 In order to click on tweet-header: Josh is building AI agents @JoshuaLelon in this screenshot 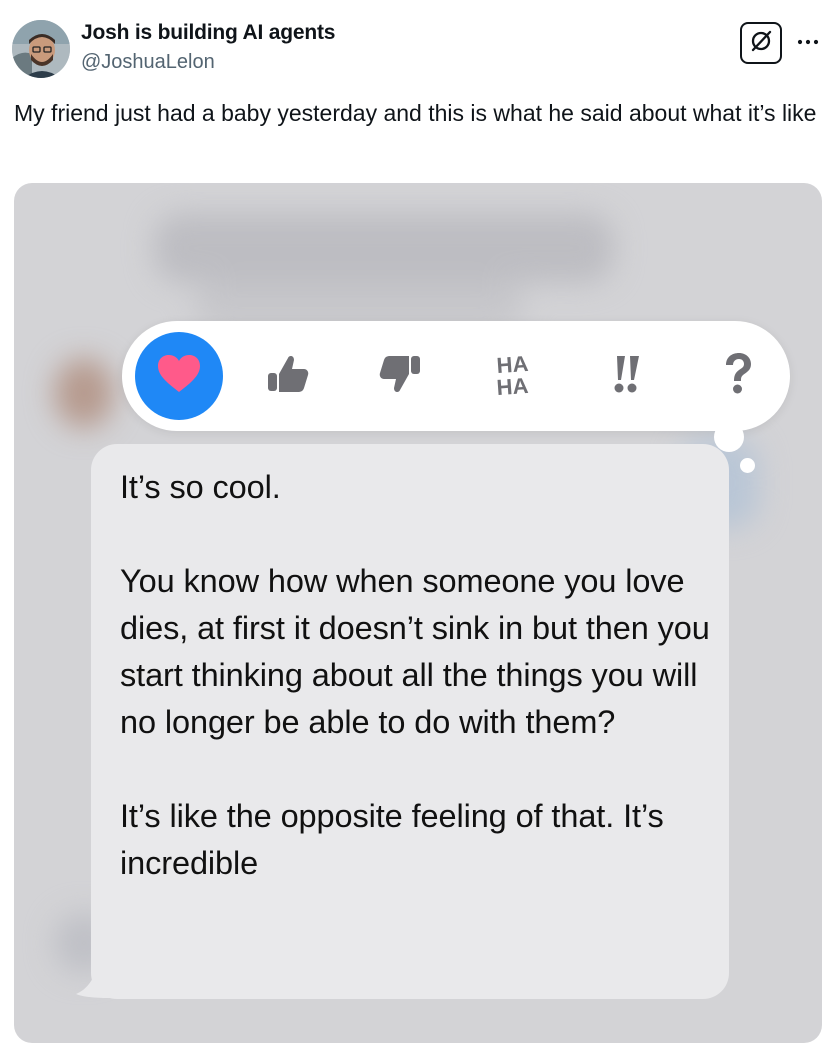, I will do `click(417, 45)`.